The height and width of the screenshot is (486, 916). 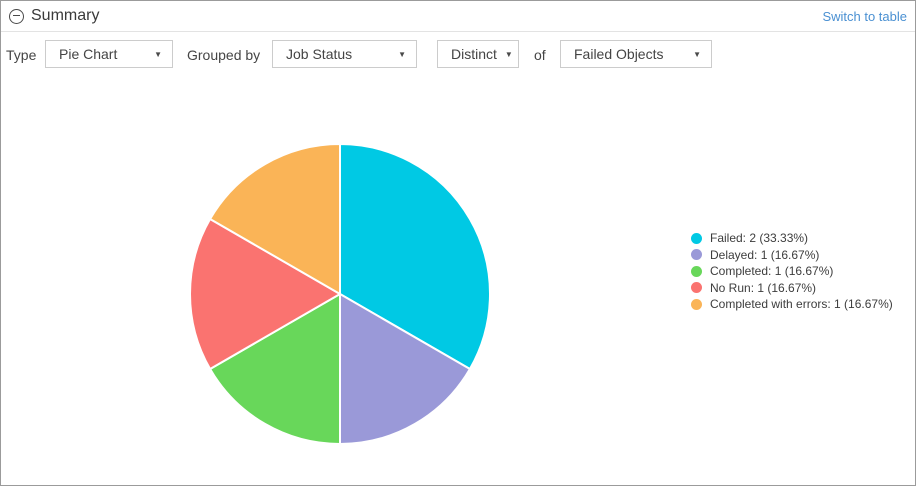 I want to click on legend-label: Failed: 2 (33.33%), so click(x=759, y=238).